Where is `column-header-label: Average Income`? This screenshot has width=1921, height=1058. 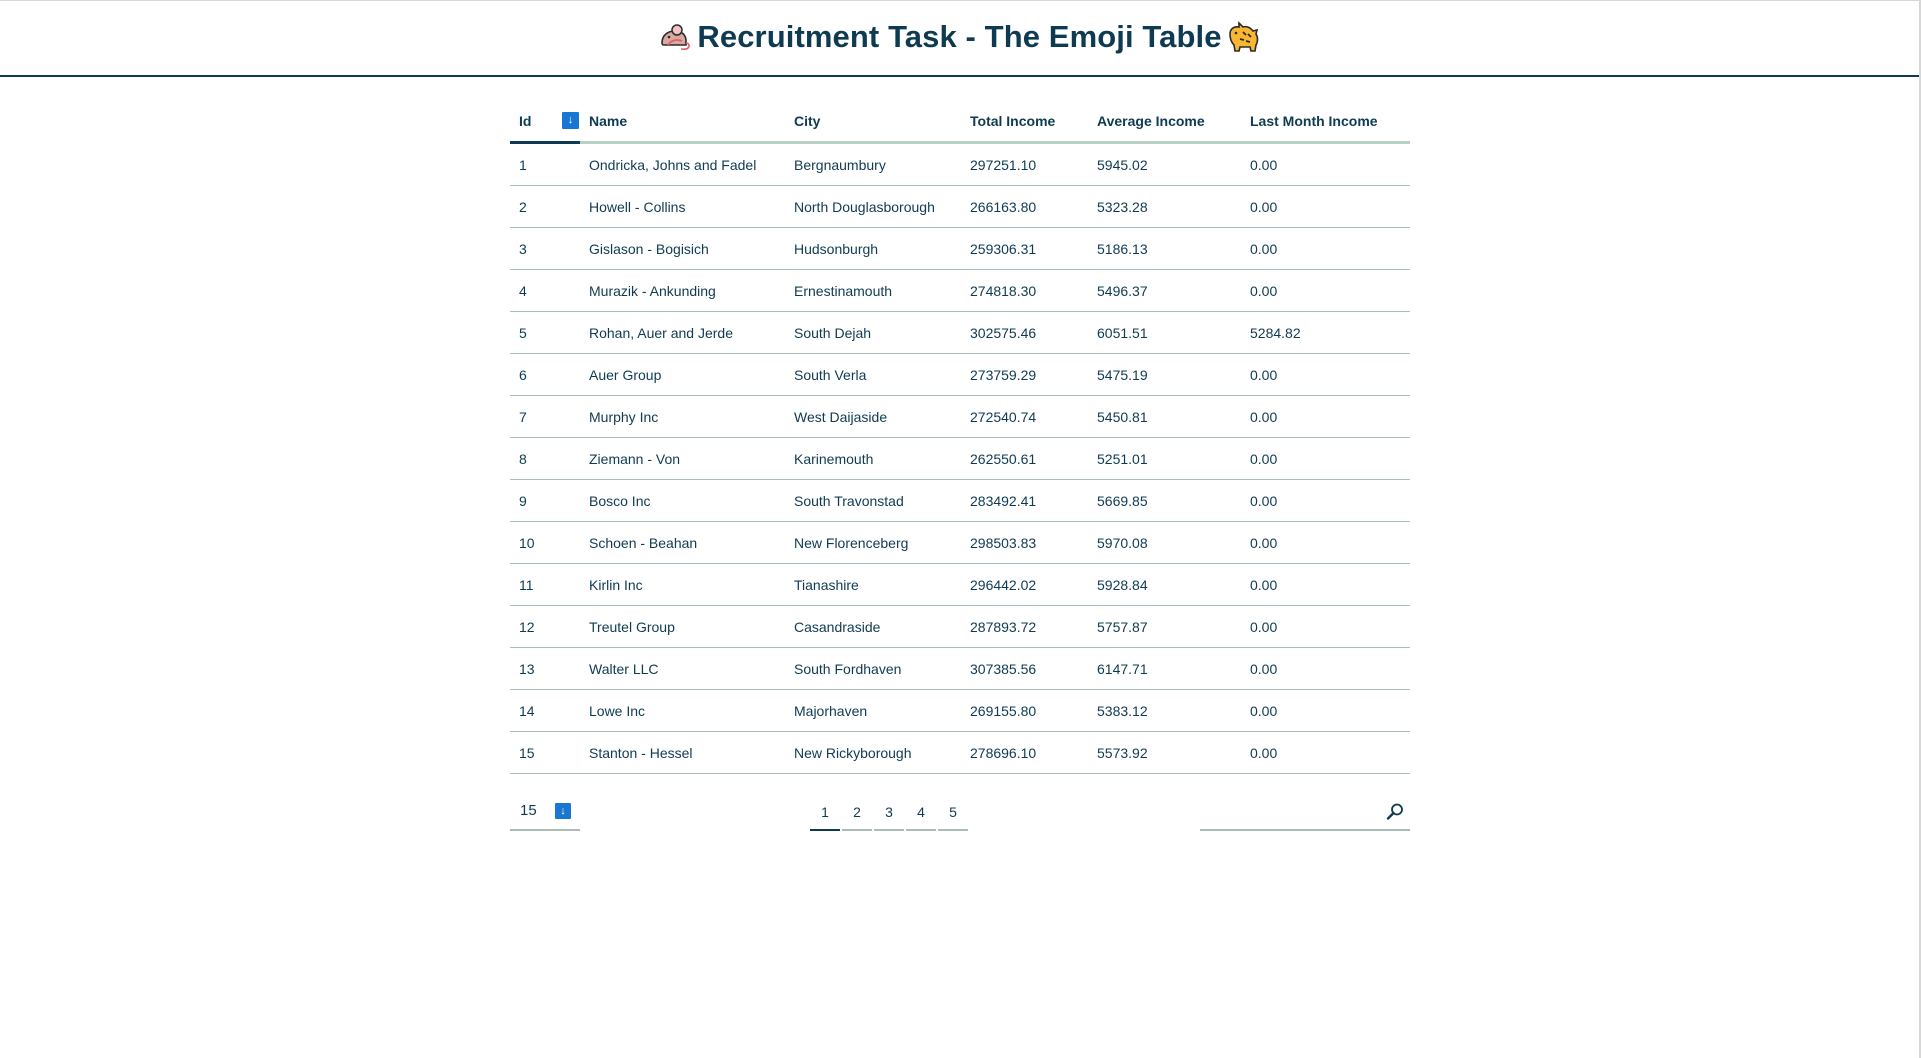
column-header-label: Average Income is located at coordinates (1151, 121).